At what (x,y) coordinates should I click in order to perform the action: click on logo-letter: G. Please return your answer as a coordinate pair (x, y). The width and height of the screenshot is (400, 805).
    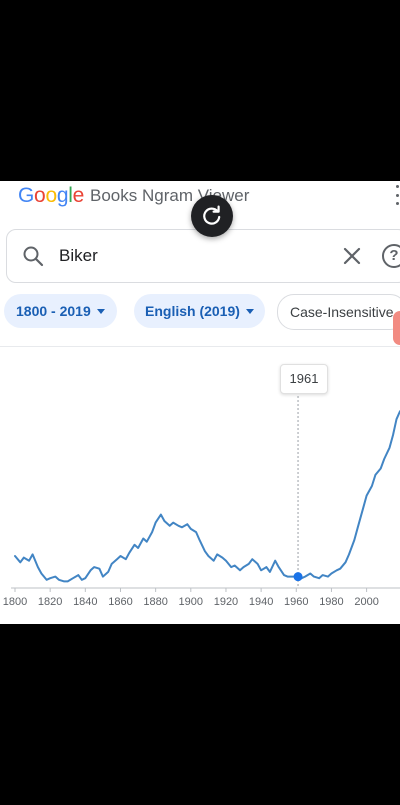
    Looking at the image, I should click on (26, 195).